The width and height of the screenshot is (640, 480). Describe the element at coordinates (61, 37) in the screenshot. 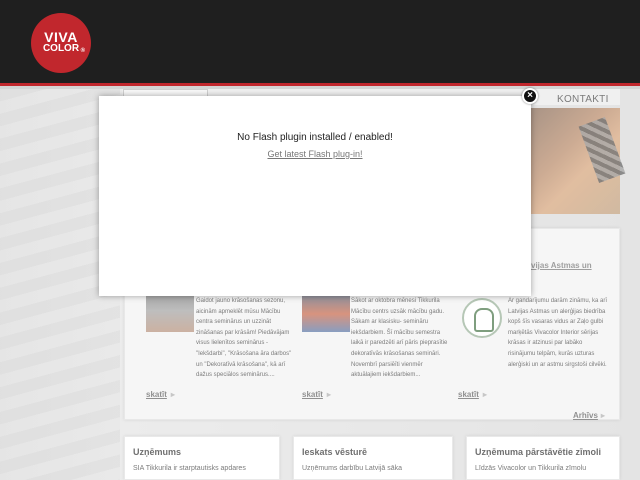

I see `logo-line1: VIVA` at that location.